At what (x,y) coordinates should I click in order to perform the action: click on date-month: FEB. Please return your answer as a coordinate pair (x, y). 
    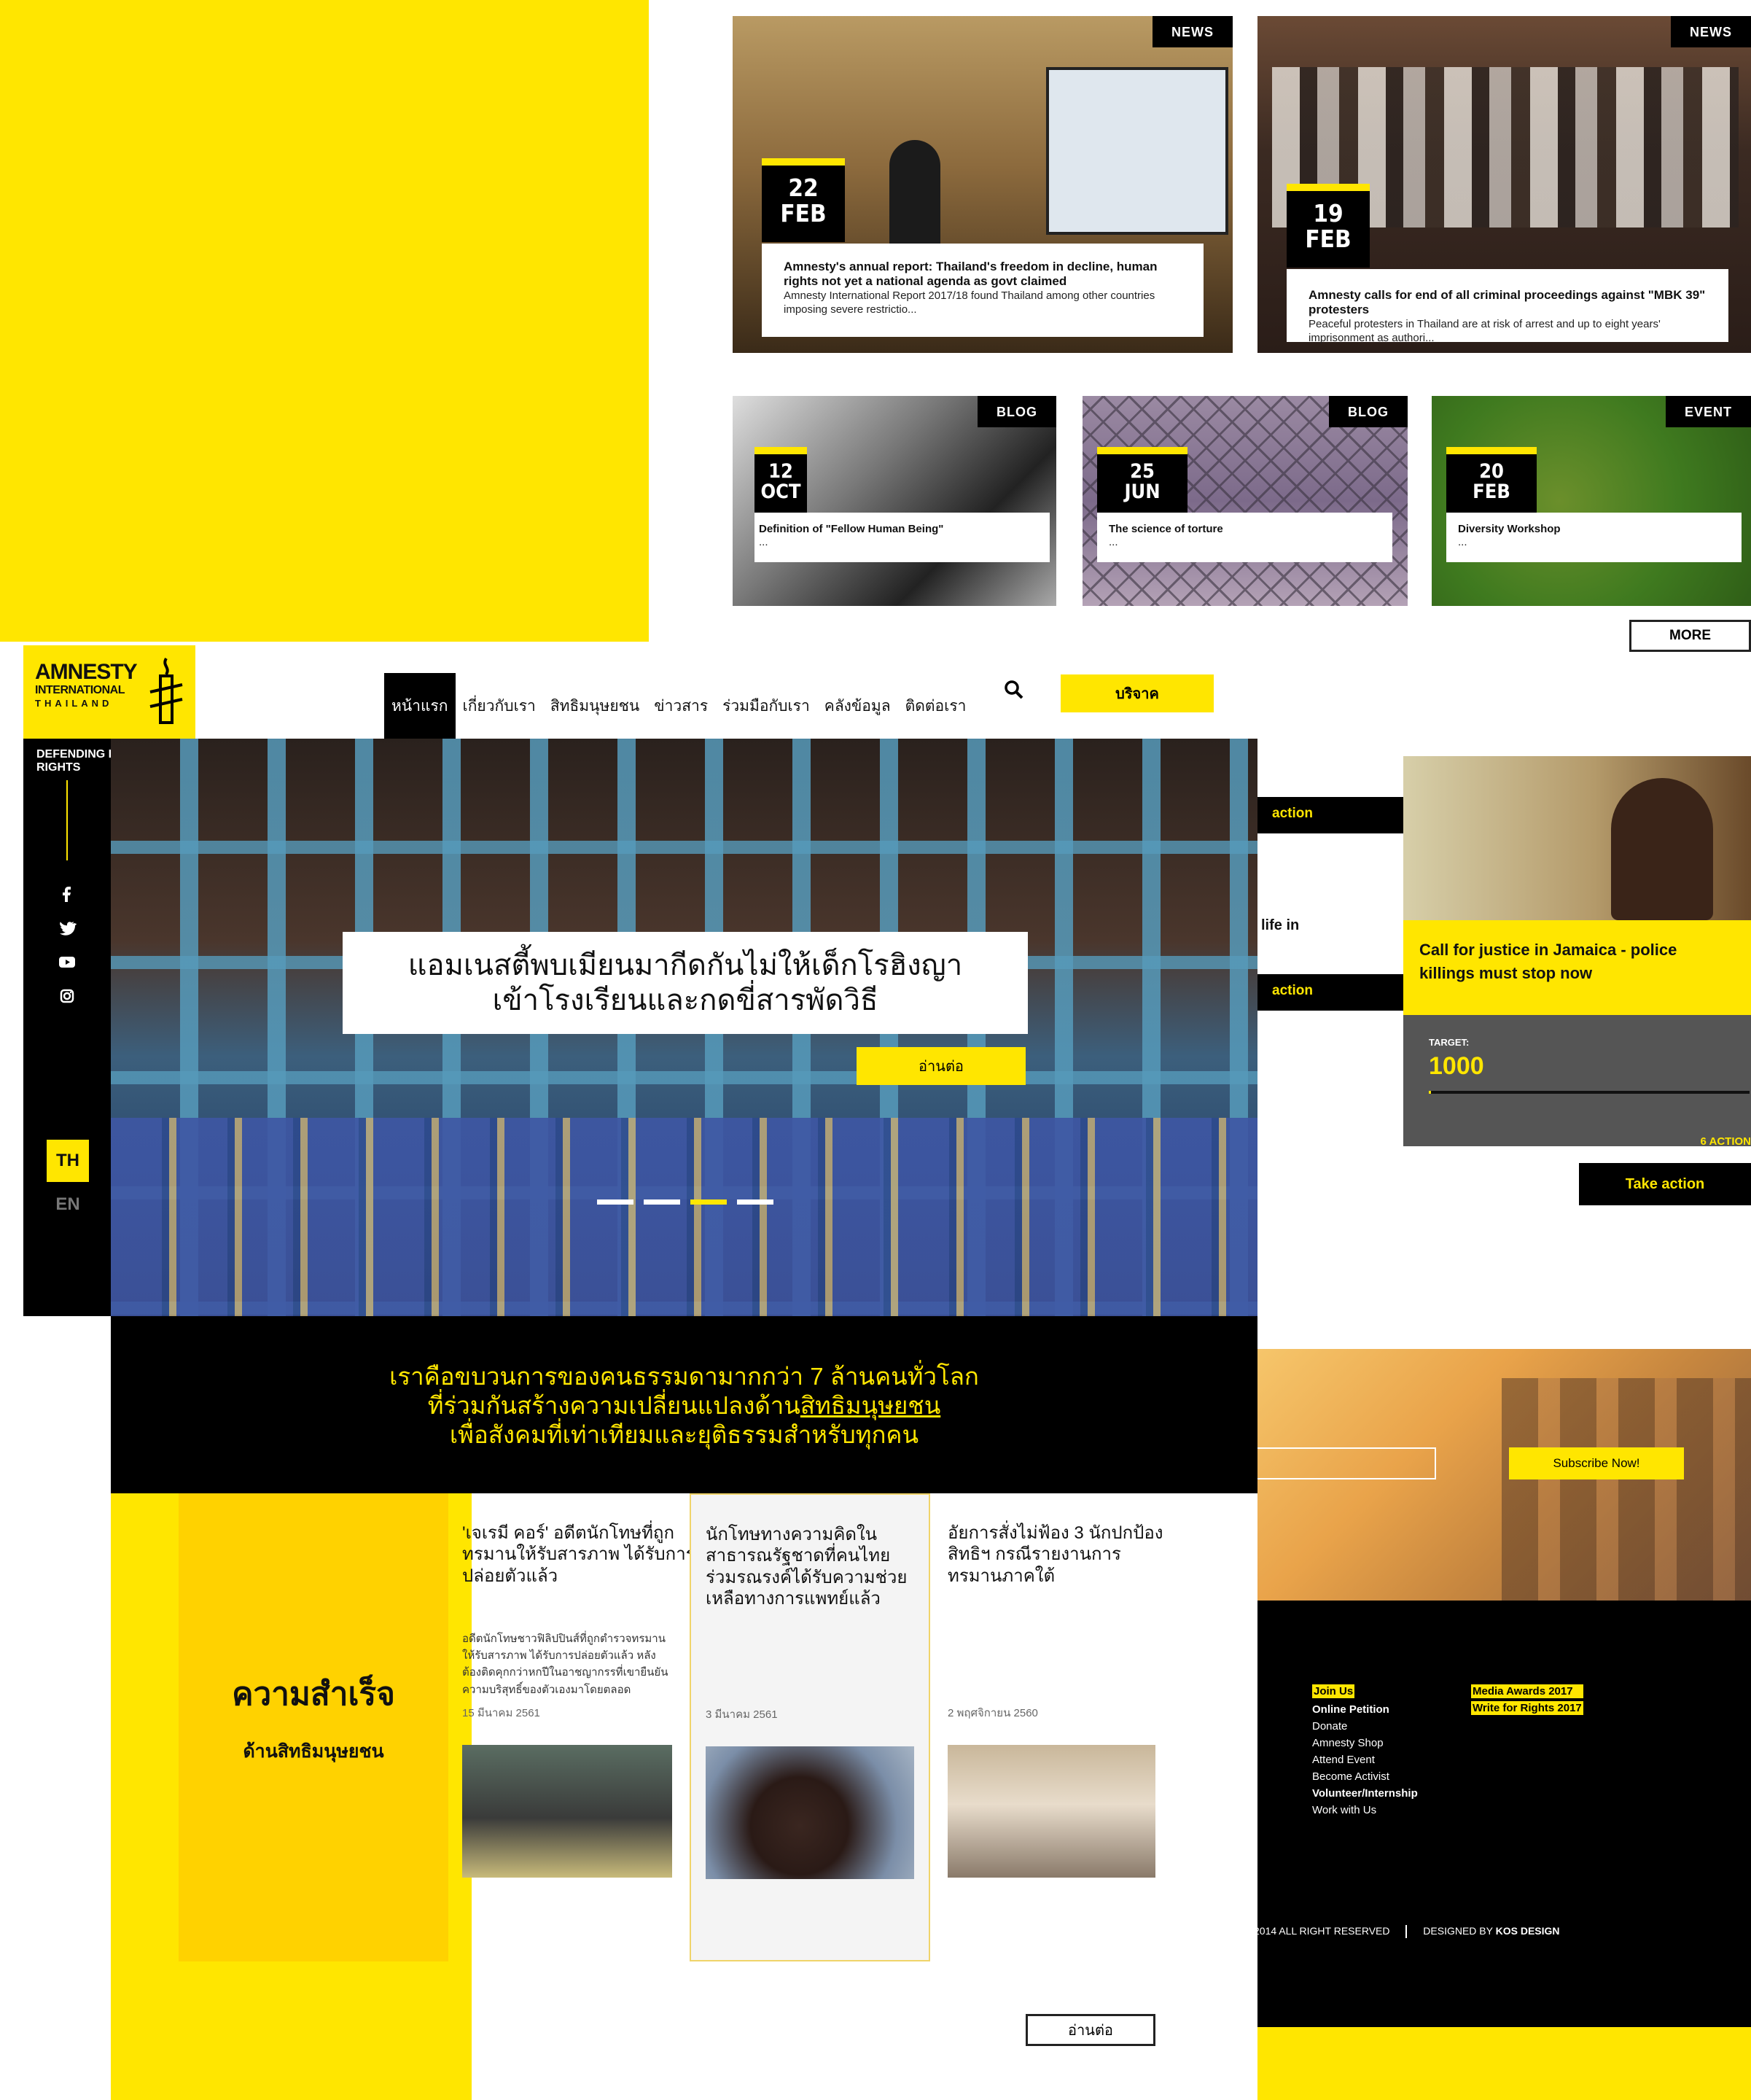
    Looking at the image, I should click on (1328, 238).